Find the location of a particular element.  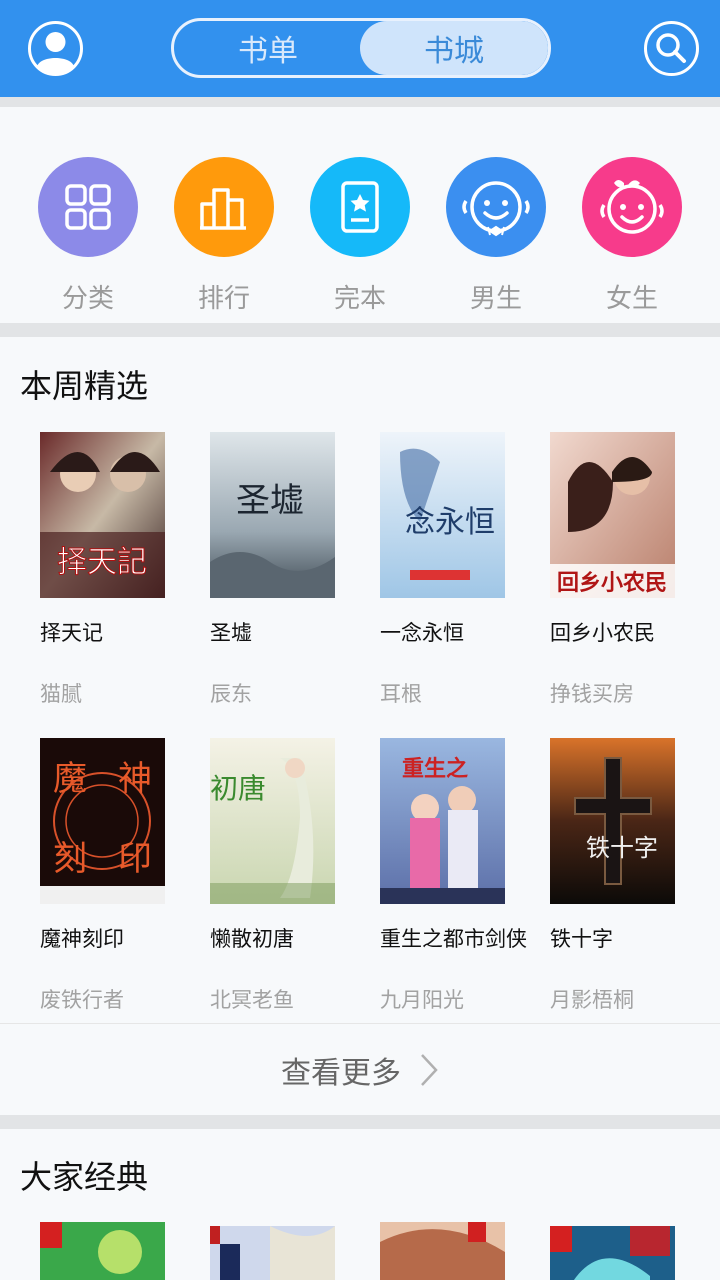

book-cover: 重生之 is located at coordinates (442, 821).